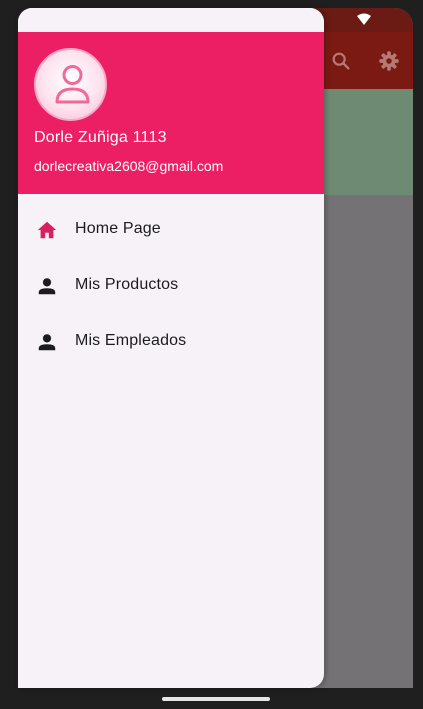  What do you see at coordinates (118, 228) in the screenshot?
I see `drawer-item-label: Home Page` at bounding box center [118, 228].